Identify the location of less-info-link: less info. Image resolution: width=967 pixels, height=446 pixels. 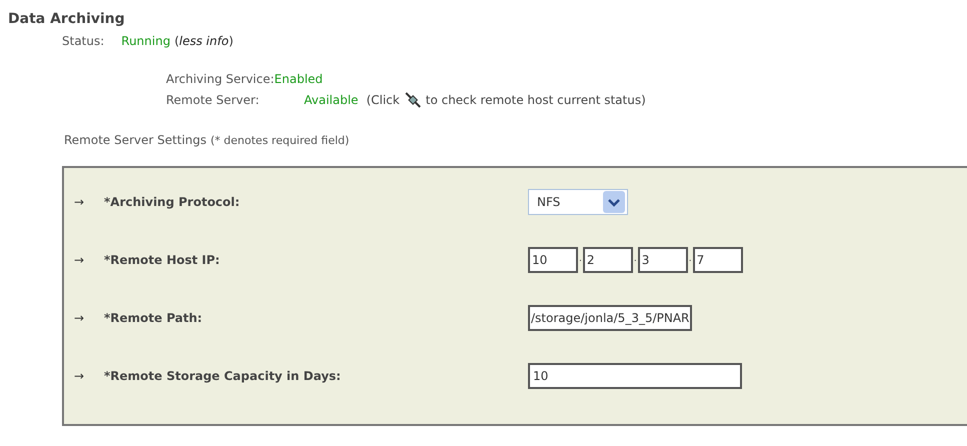
(204, 41).